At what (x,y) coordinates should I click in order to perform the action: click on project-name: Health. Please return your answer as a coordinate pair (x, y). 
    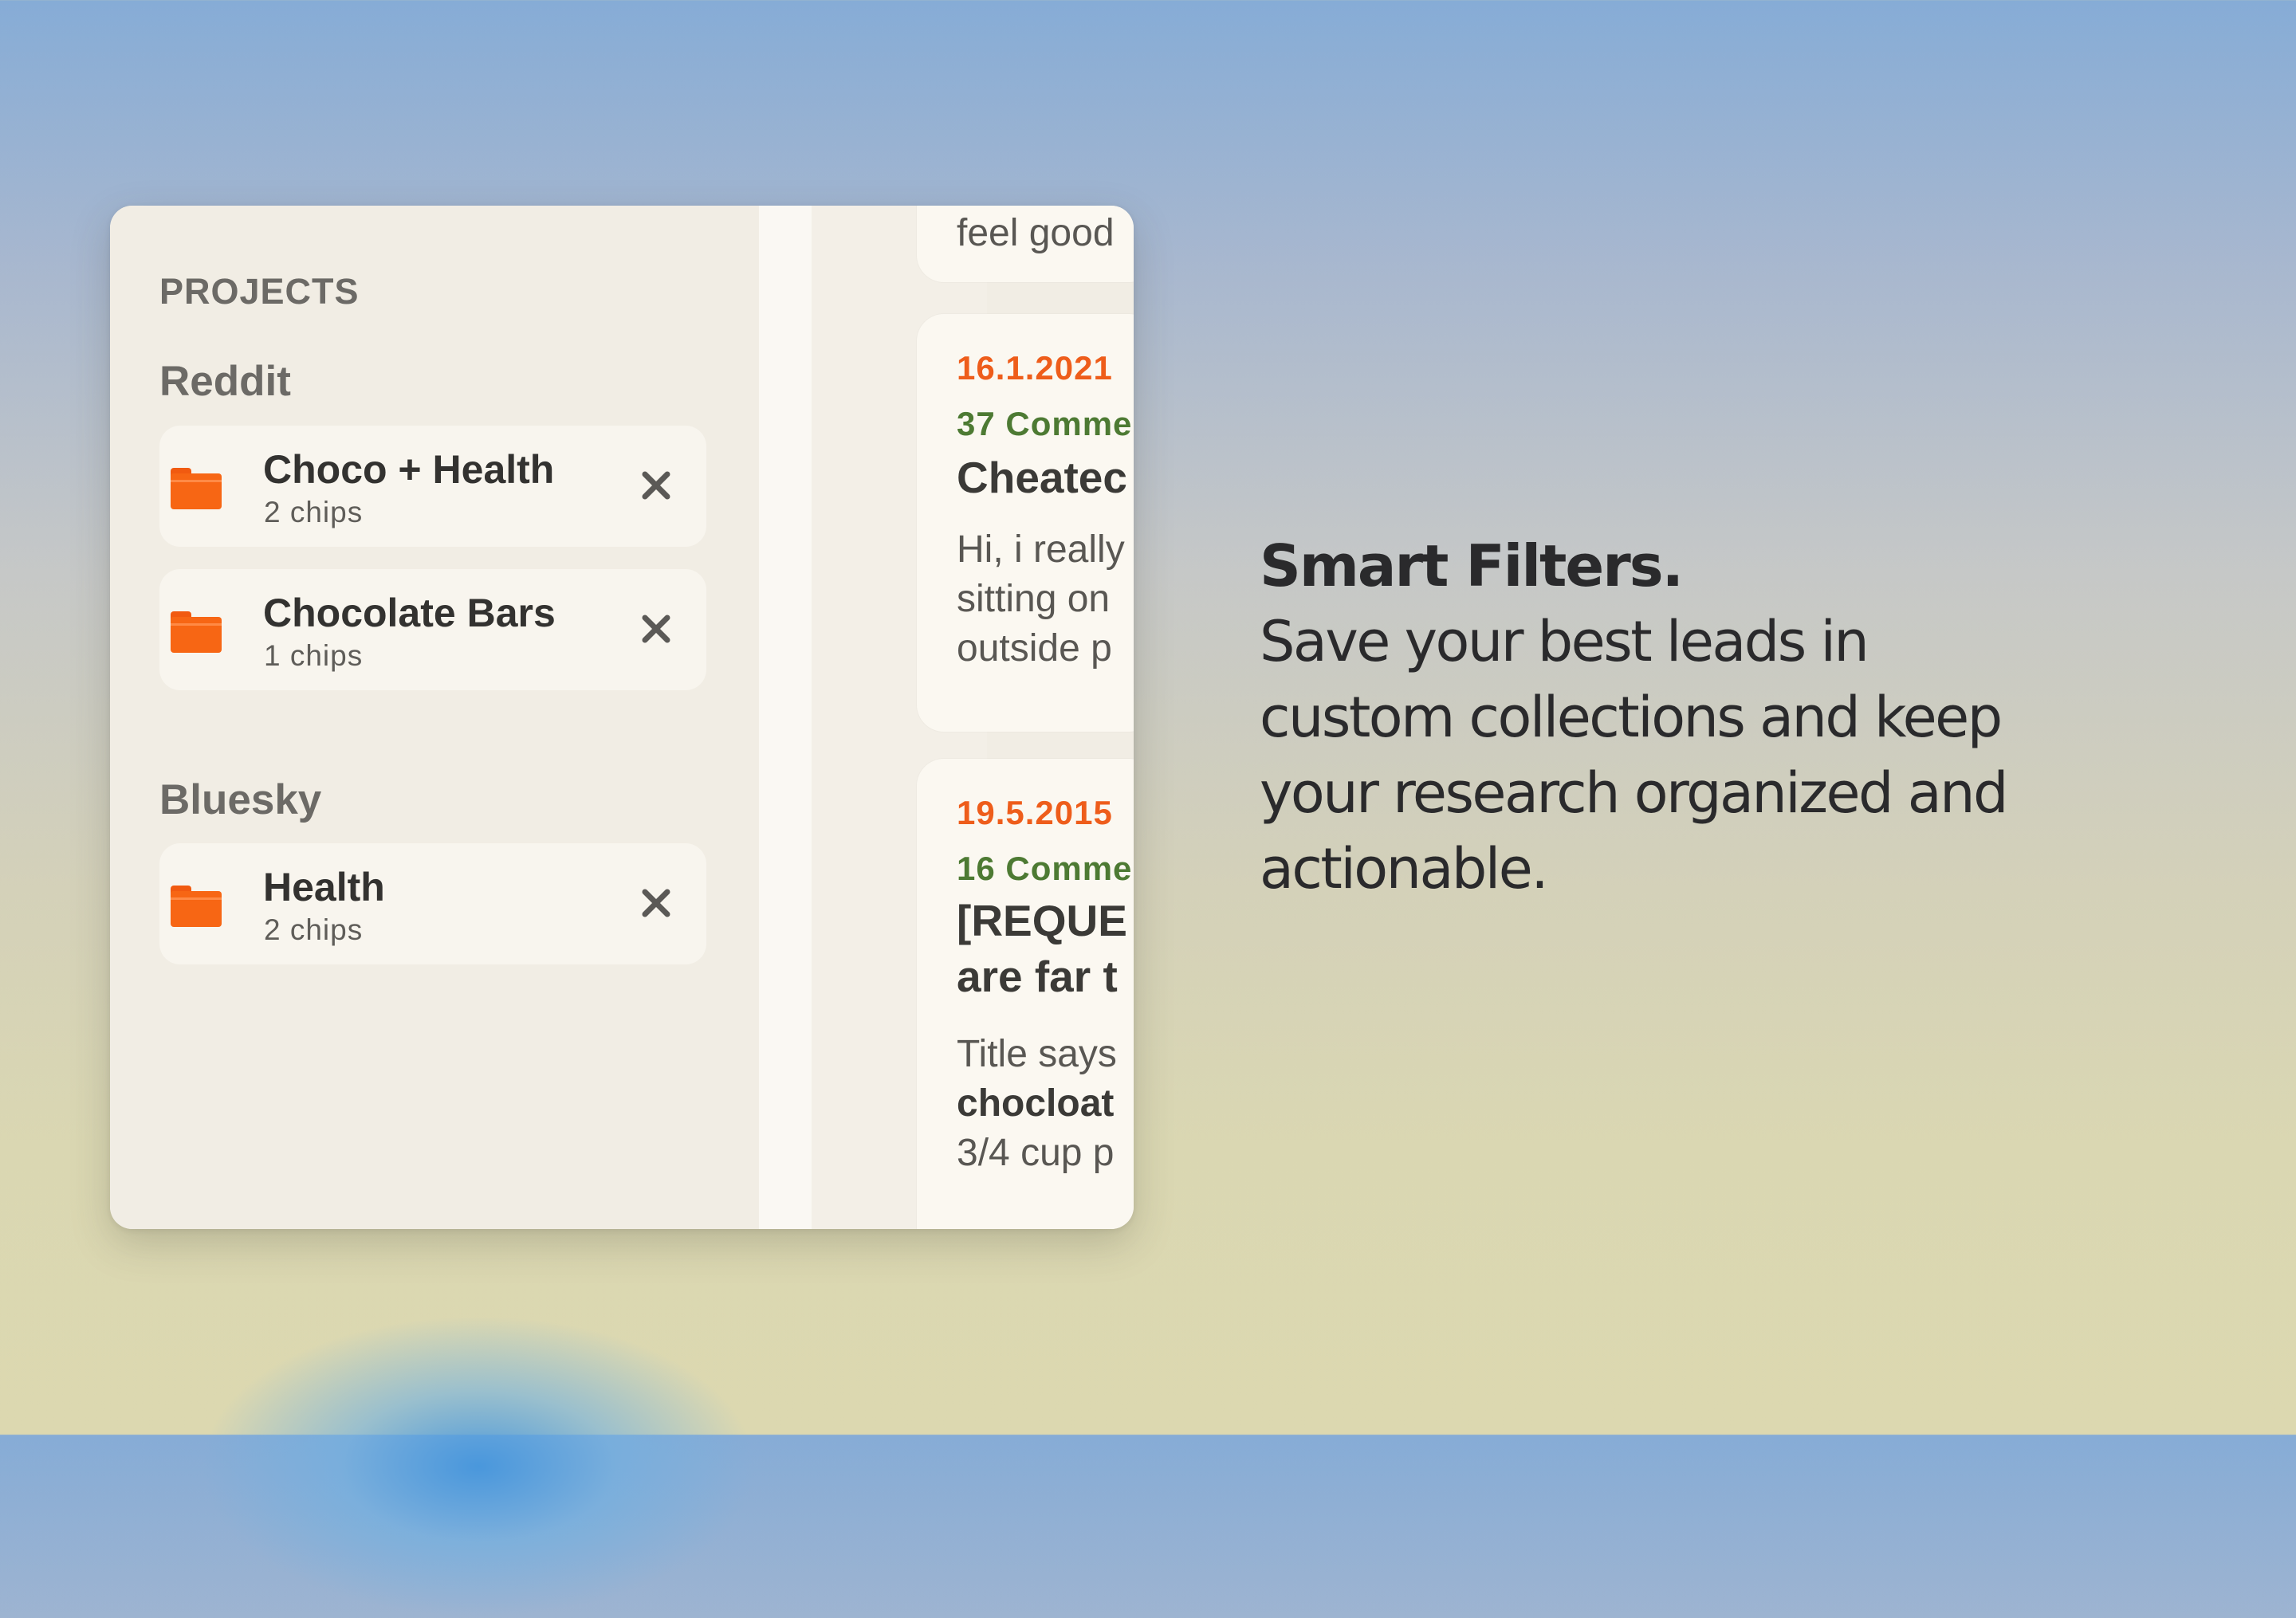
    Looking at the image, I should click on (324, 887).